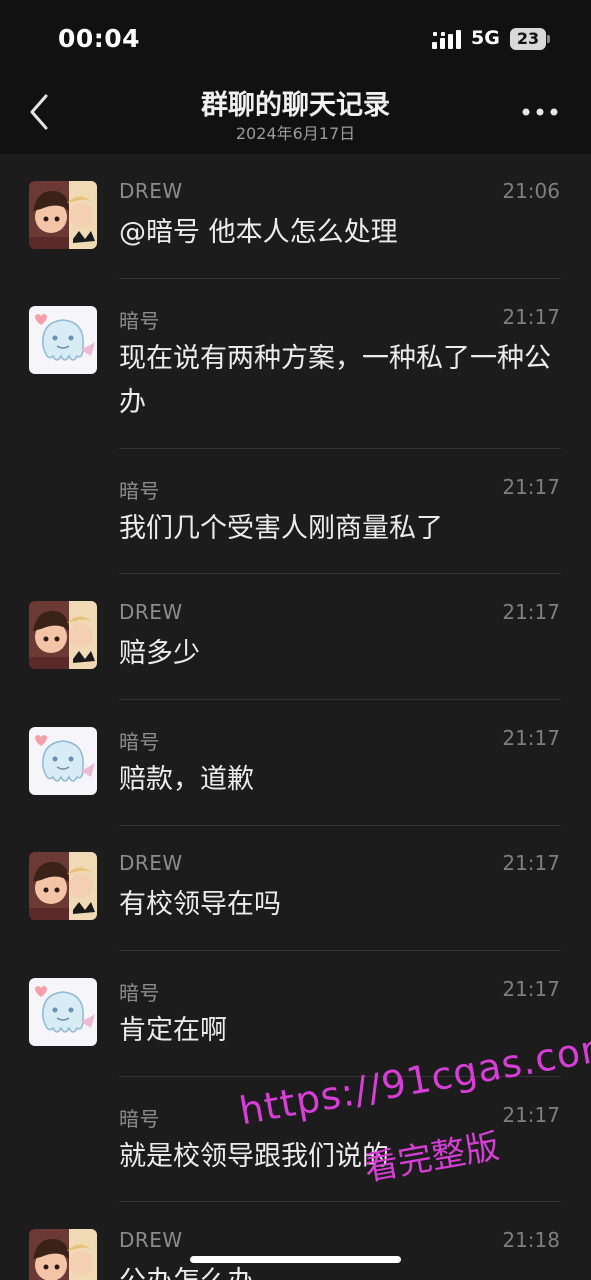  I want to click on message-time: 21:06, so click(531, 191).